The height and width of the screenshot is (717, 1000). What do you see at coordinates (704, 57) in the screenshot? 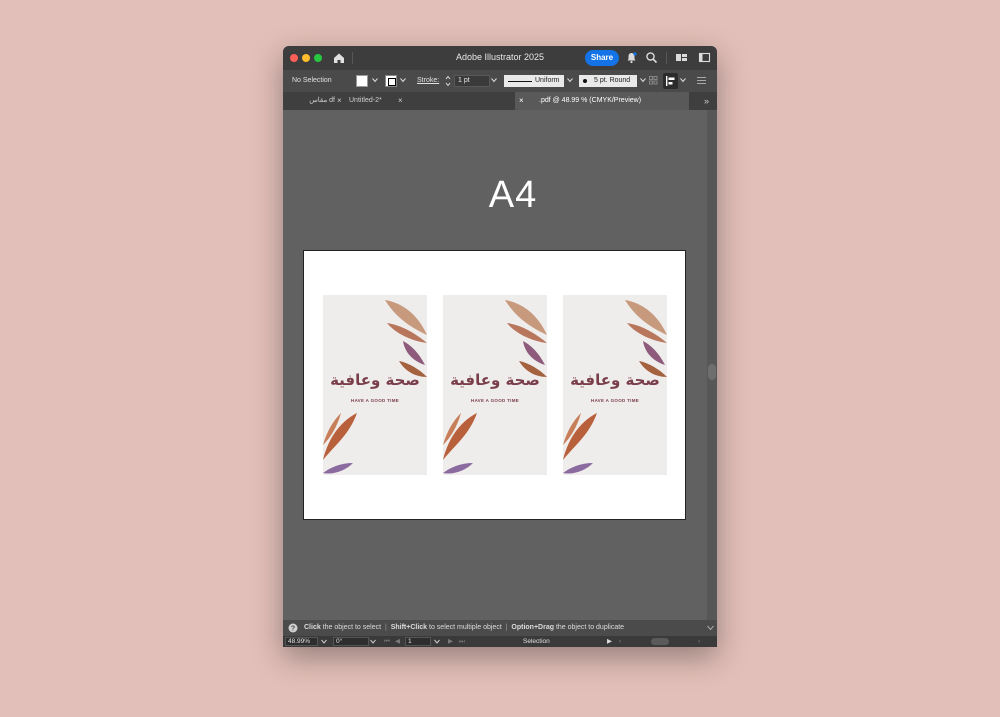
I see `panel-layout-icon` at bounding box center [704, 57].